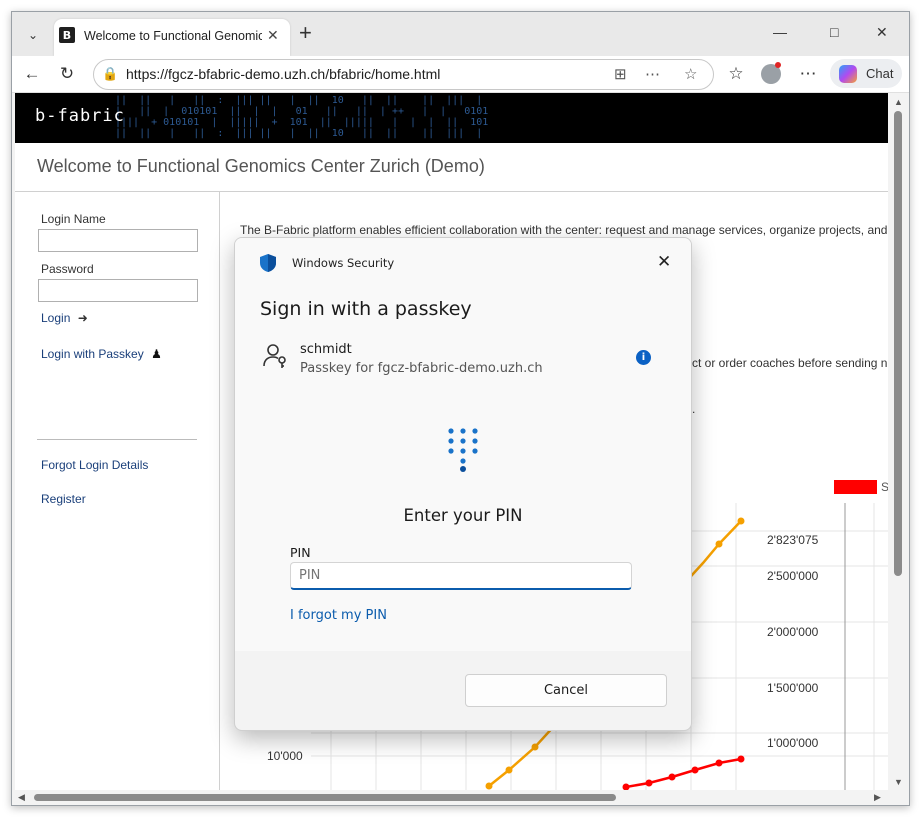  What do you see at coordinates (834, 32) in the screenshot?
I see `maximize-icon: □` at bounding box center [834, 32].